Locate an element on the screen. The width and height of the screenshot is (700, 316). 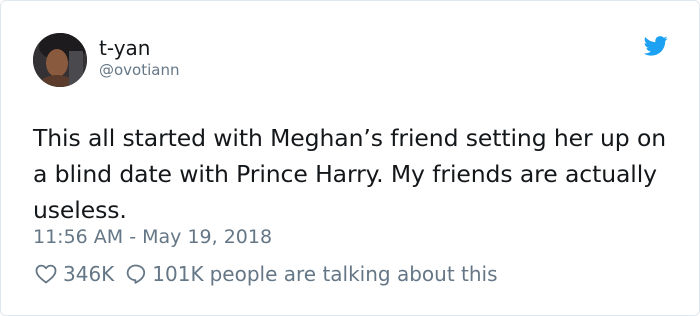
avatar is located at coordinates (60, 60).